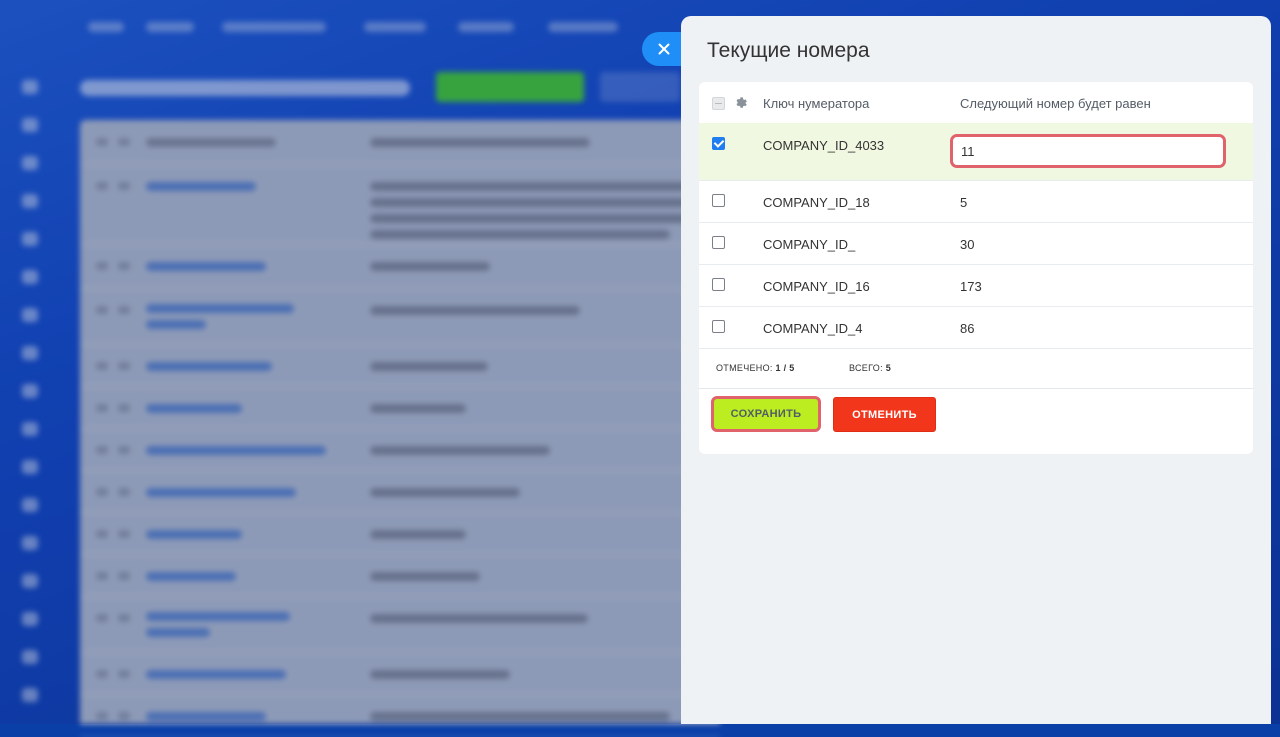 The width and height of the screenshot is (1280, 737). I want to click on row-key: COMPANY_ID_4, so click(813, 328).